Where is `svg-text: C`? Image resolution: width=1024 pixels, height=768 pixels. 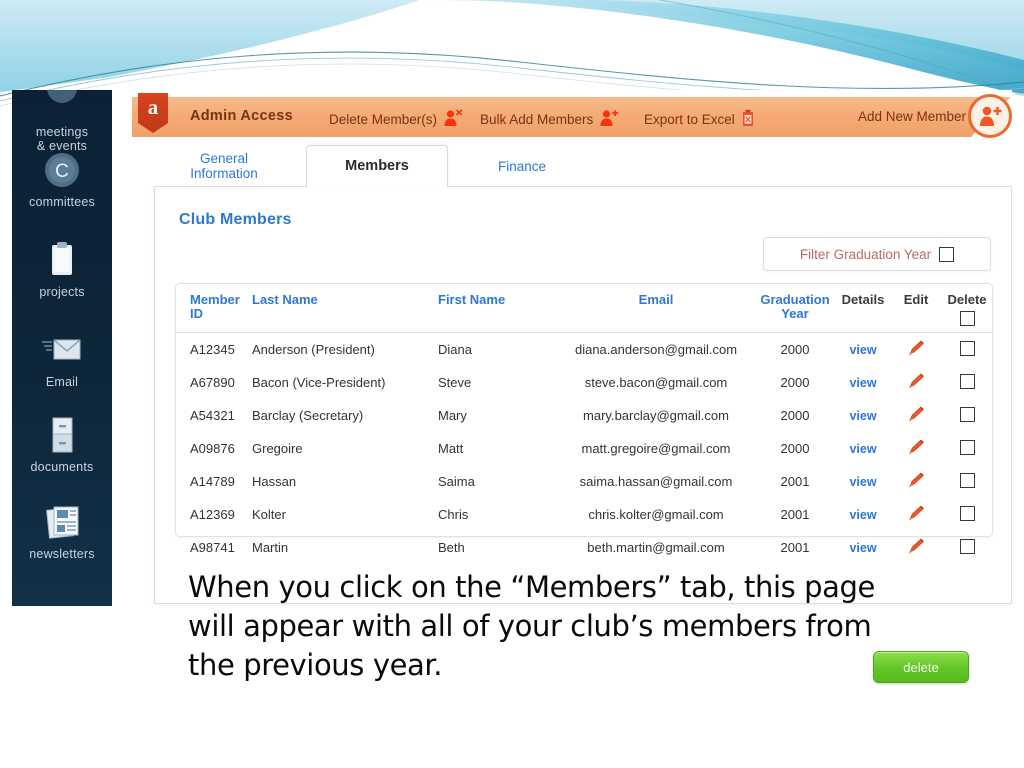 svg-text: C is located at coordinates (62, 171).